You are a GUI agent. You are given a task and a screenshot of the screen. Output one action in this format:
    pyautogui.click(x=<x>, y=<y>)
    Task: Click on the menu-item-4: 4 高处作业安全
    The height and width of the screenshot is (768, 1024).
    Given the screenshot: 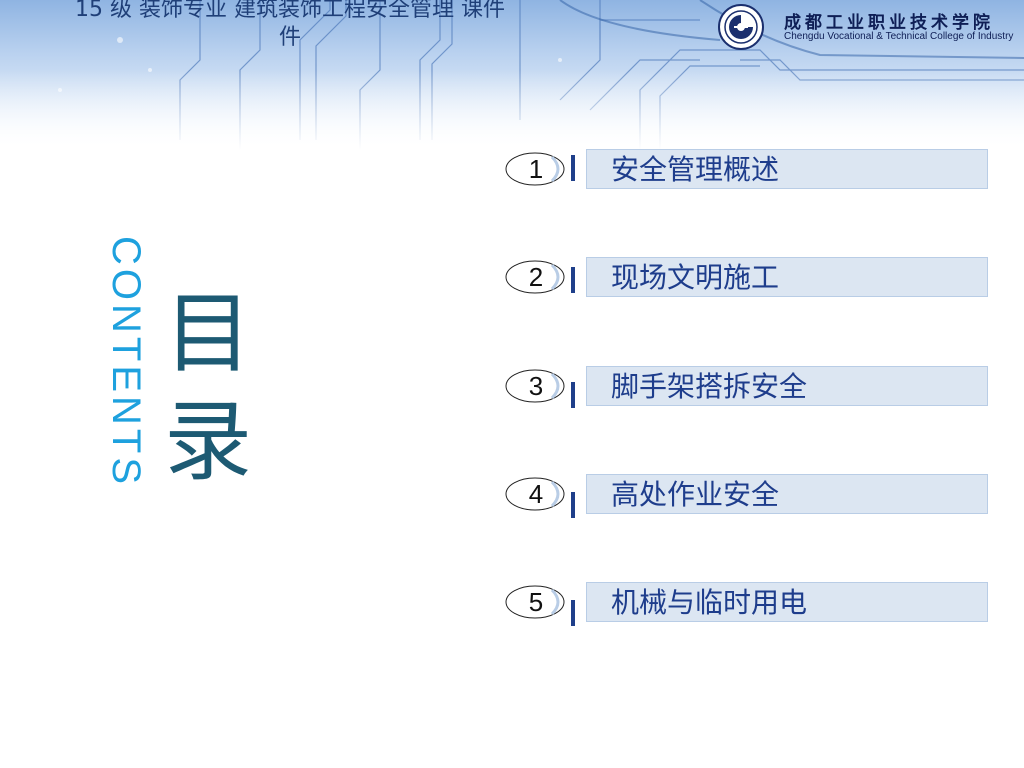 What is the action you would take?
    pyautogui.click(x=745, y=496)
    